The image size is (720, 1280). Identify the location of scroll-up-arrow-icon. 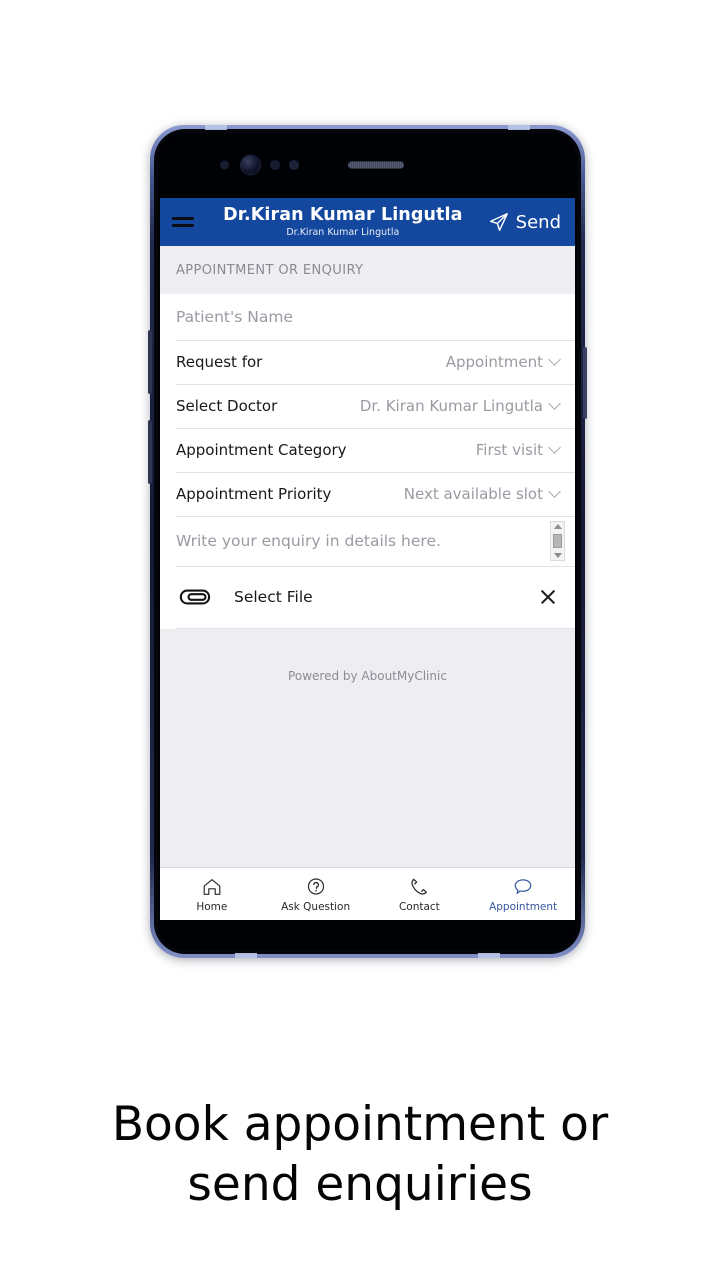
(557, 526).